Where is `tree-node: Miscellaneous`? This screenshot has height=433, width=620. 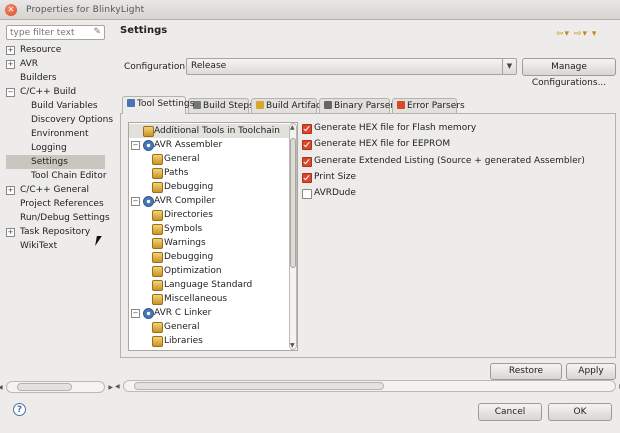 tree-node: Miscellaneous is located at coordinates (209, 299).